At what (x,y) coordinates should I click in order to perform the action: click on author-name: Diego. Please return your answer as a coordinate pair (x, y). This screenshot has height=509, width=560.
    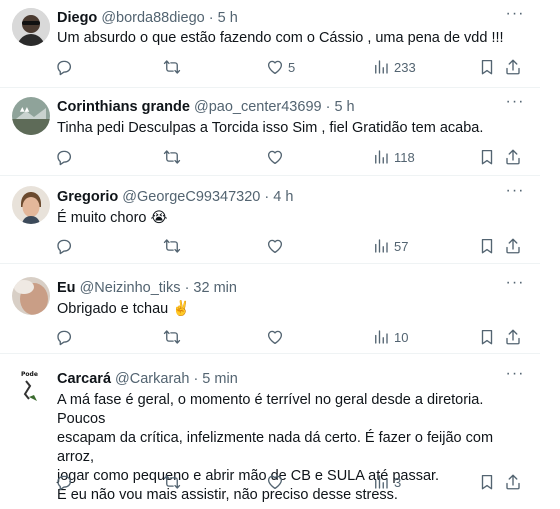
    Looking at the image, I should click on (77, 18).